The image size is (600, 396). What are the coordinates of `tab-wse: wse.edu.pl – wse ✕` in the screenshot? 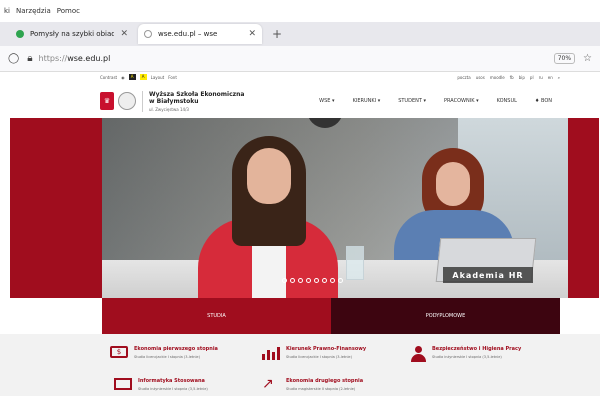 It's located at (200, 34).